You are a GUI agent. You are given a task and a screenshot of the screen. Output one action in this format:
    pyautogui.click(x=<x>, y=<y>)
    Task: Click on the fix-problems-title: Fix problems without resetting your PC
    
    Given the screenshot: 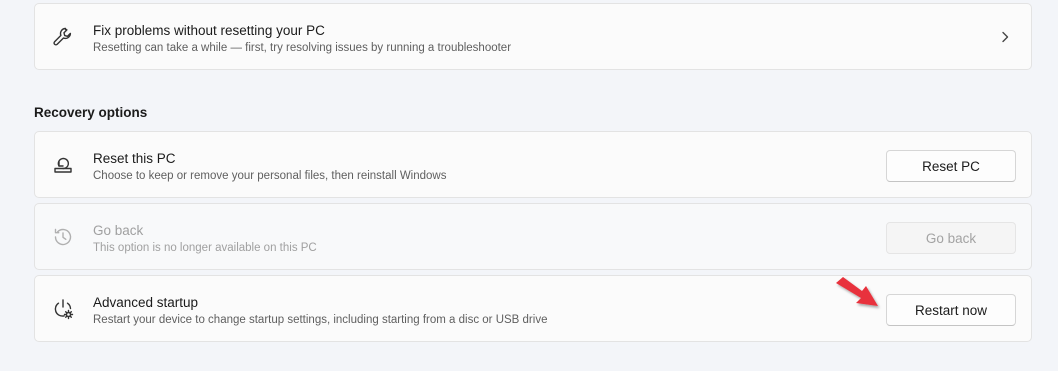 What is the action you would take?
    pyautogui.click(x=209, y=30)
    